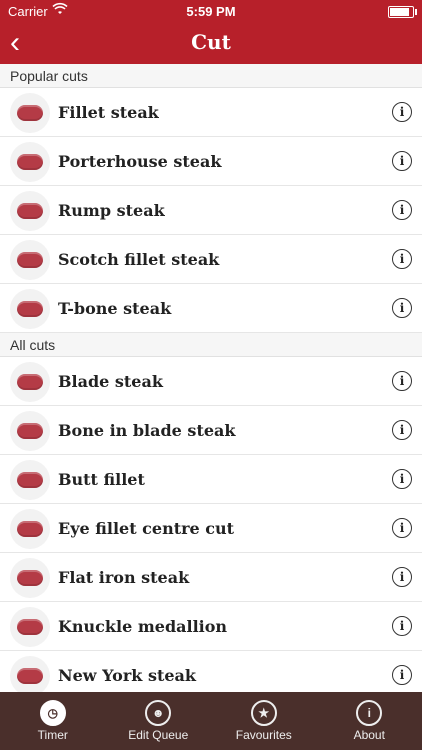 Image resolution: width=422 pixels, height=750 pixels. Describe the element at coordinates (211, 479) in the screenshot. I see `cut-row: Butt fillet i` at that location.